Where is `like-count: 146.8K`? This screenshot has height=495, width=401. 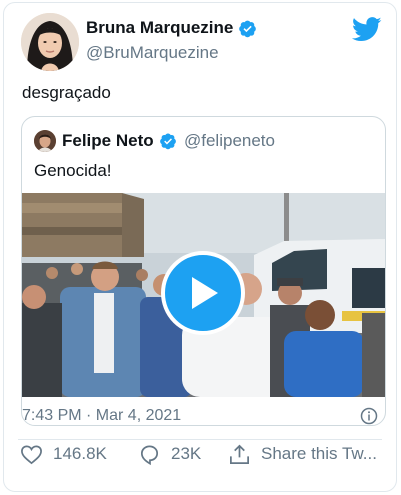
like-count: 146.8K is located at coordinates (80, 453).